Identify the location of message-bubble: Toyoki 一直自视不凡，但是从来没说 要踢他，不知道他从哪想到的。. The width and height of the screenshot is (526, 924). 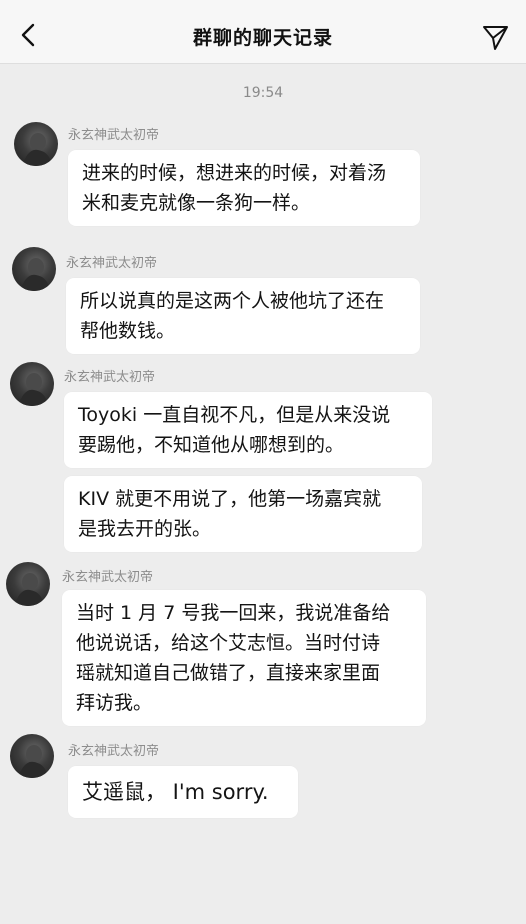
(248, 430).